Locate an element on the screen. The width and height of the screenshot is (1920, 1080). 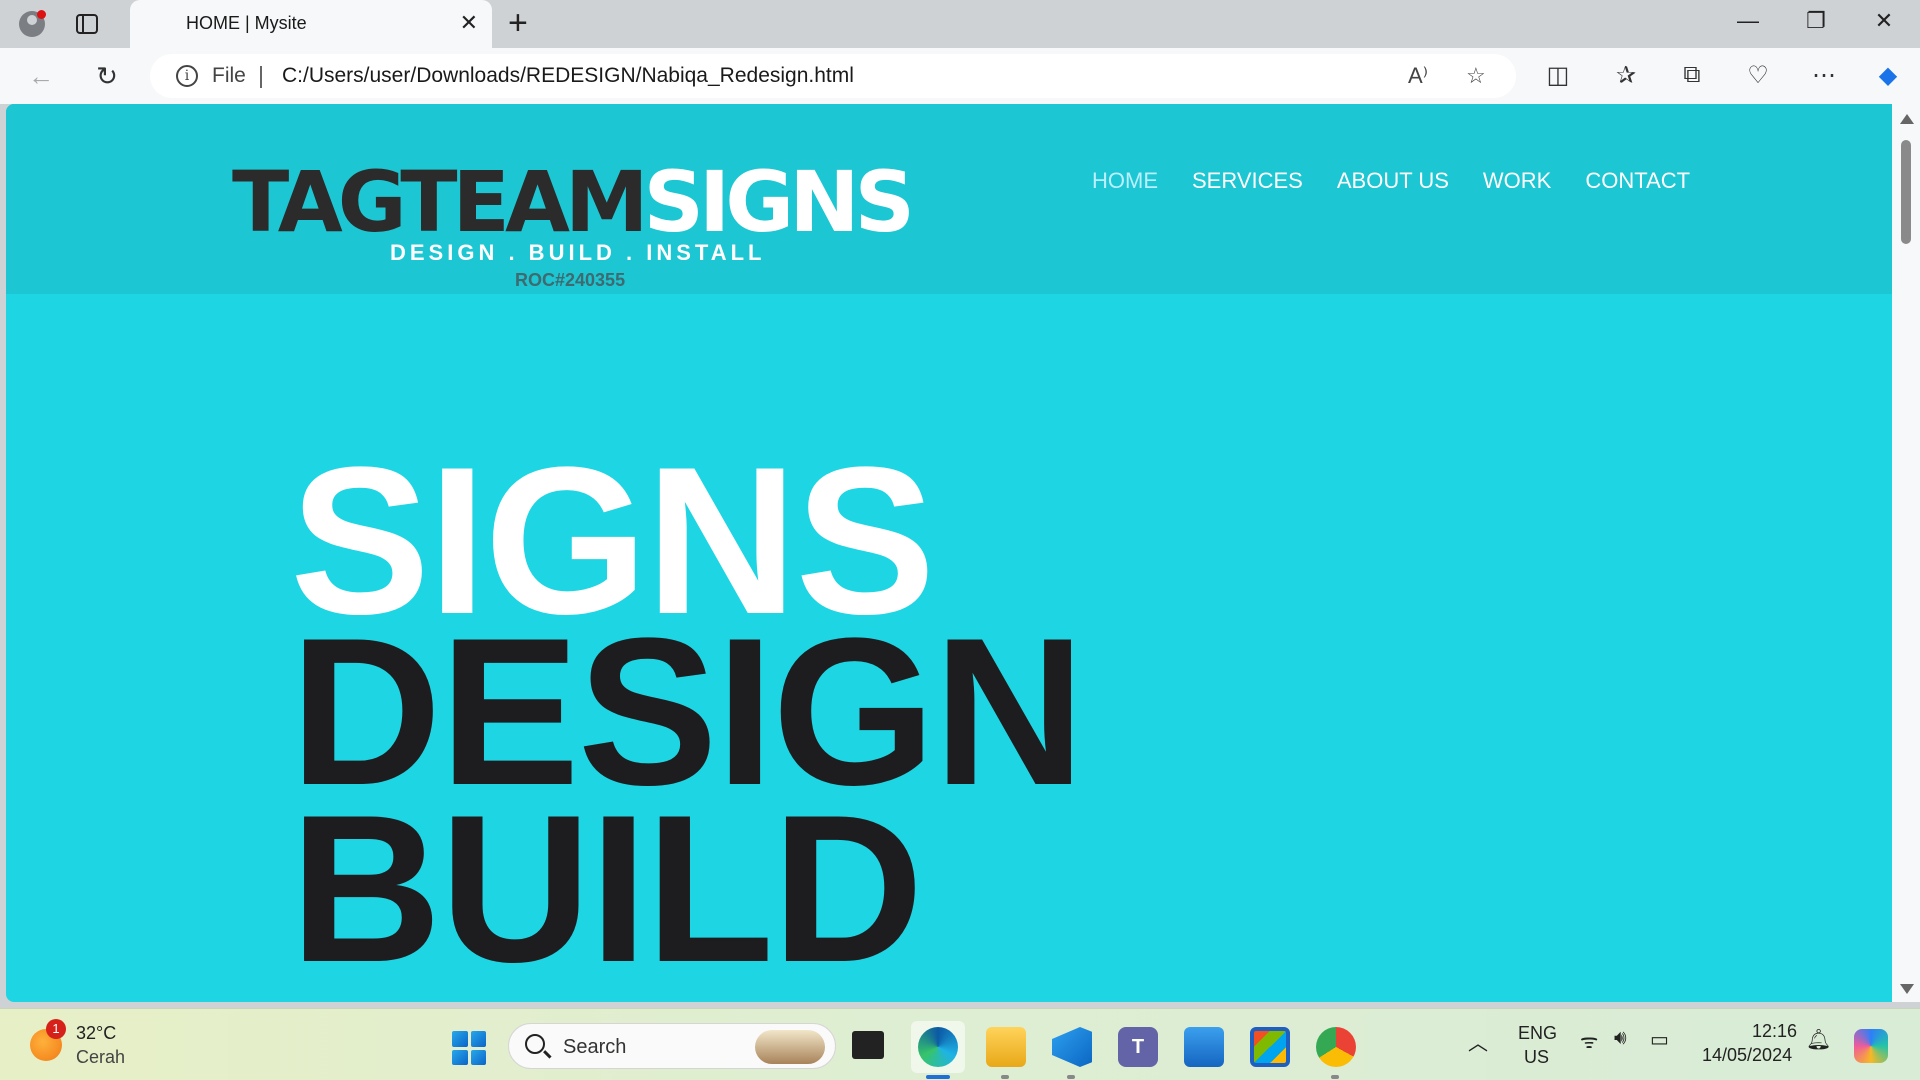
back-icon: ← is located at coordinates (41, 76).